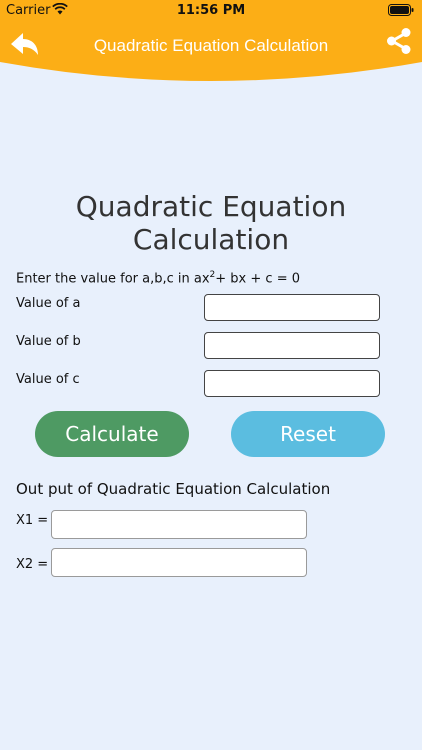  Describe the element at coordinates (48, 303) in the screenshot. I see `label-value-a: Value of a` at that location.